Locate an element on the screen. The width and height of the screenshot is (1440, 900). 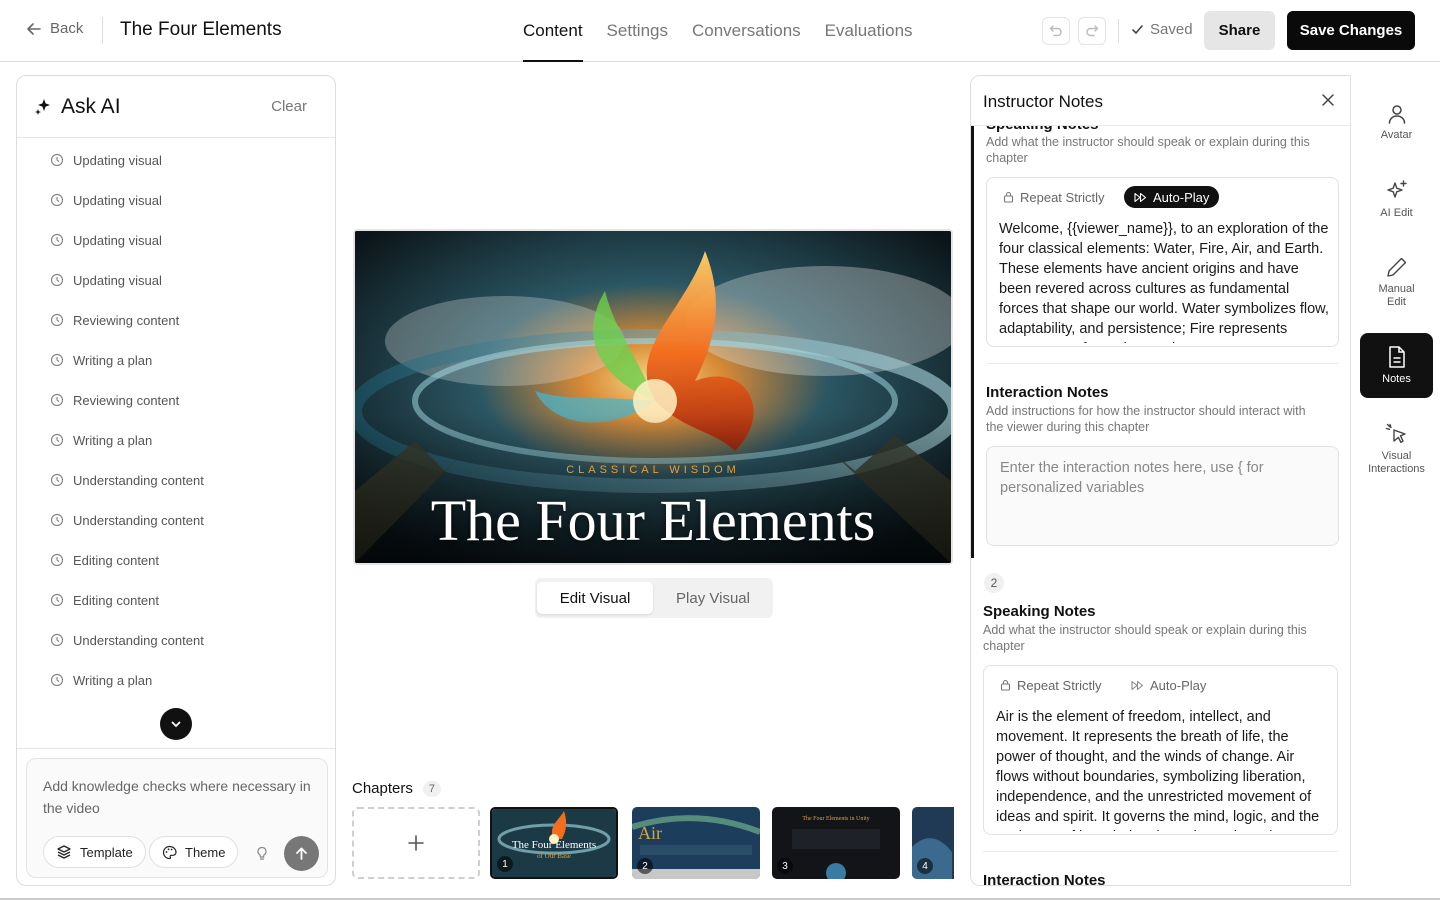
list-item: Writing a plan is located at coordinates (101, 680).